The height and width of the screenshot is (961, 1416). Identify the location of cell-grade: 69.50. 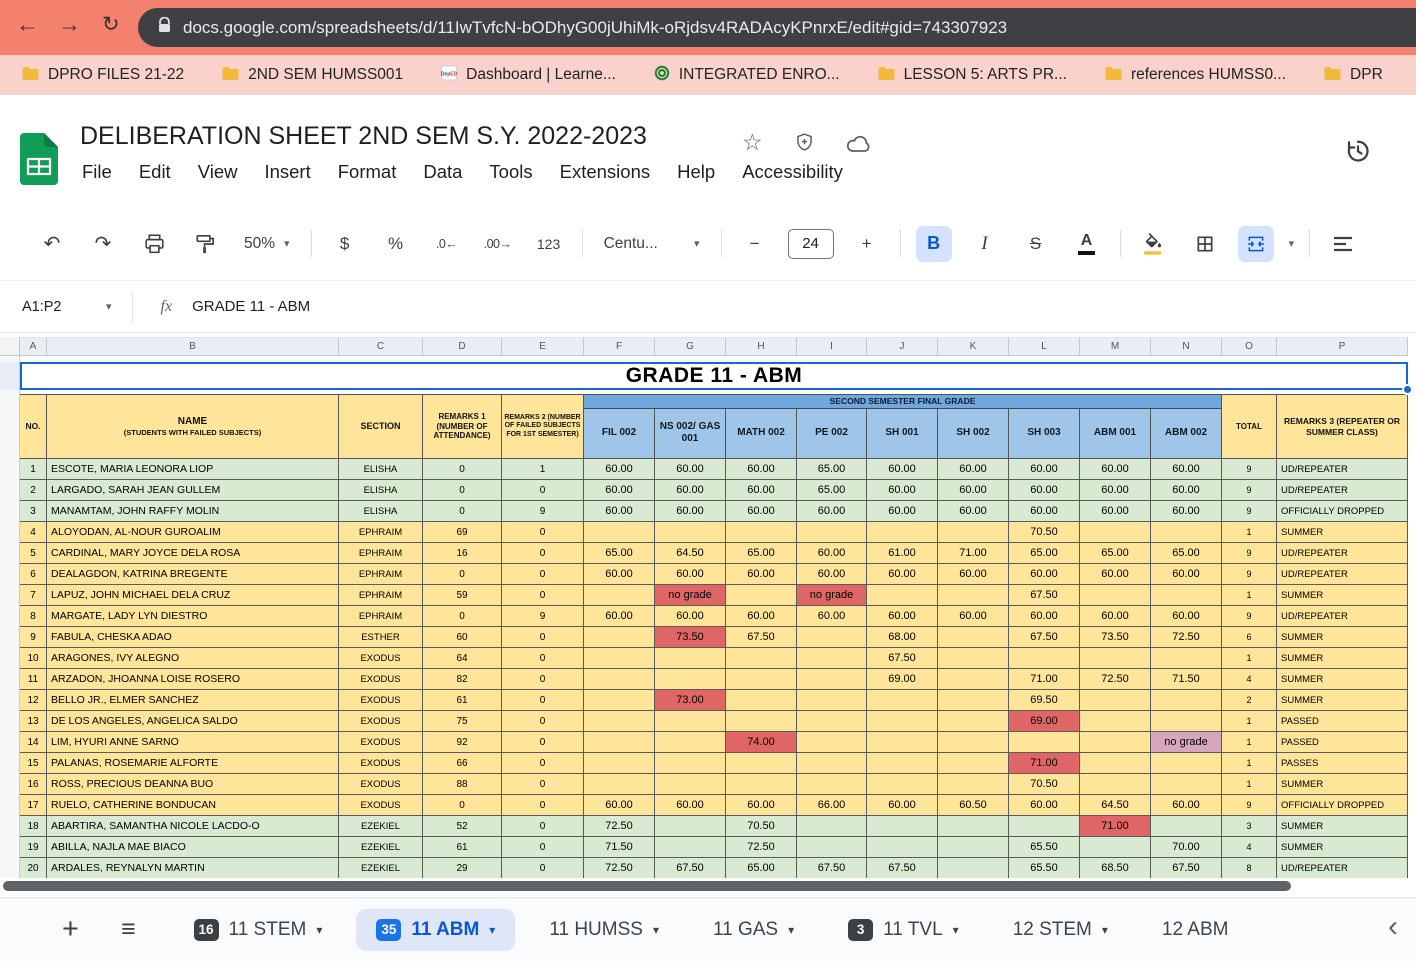
(1044, 700).